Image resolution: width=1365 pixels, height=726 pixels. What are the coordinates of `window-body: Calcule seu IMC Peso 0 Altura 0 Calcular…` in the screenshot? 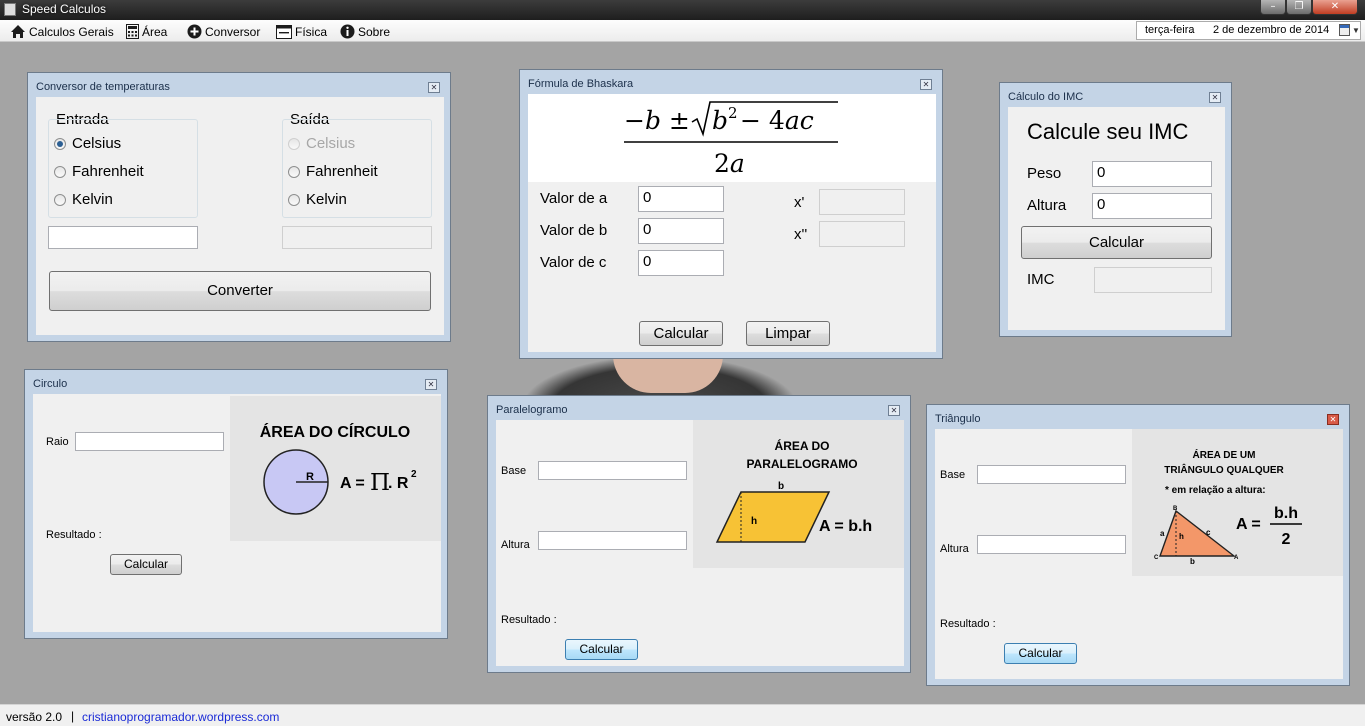 It's located at (1116, 218).